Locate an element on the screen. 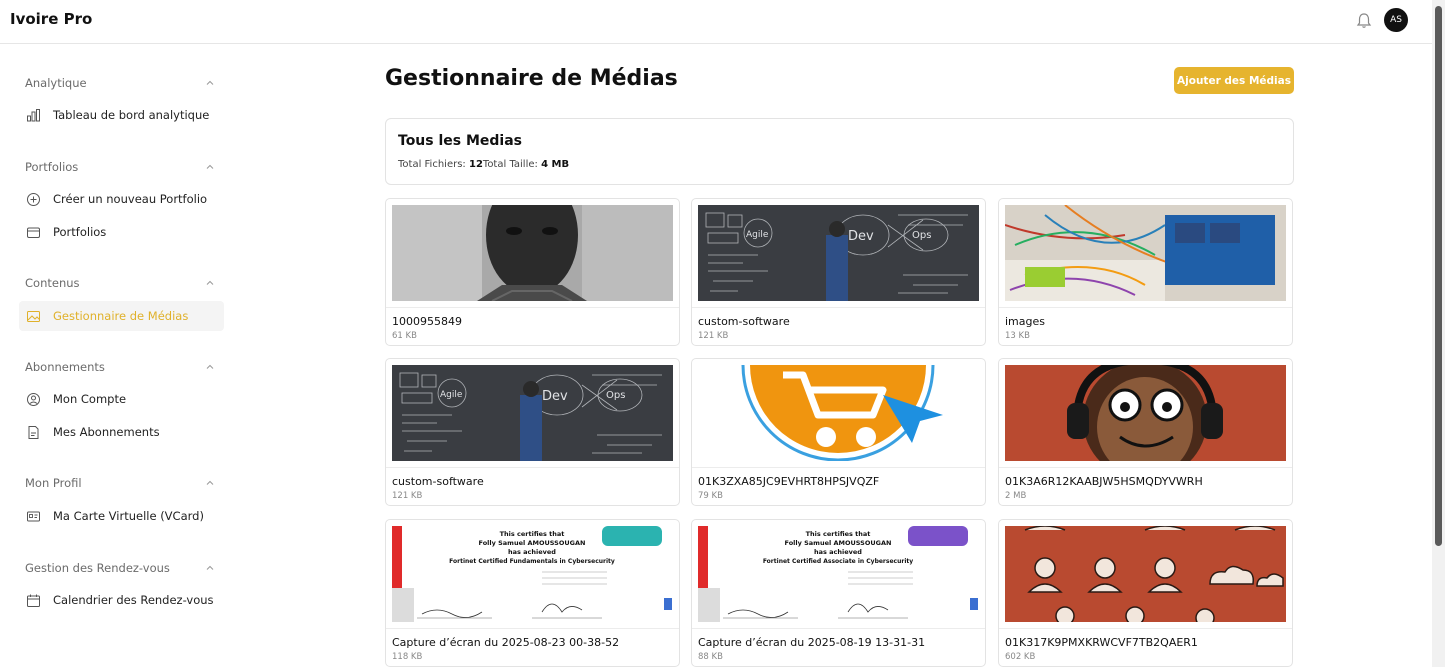  media-size: 602 KB is located at coordinates (1020, 657).